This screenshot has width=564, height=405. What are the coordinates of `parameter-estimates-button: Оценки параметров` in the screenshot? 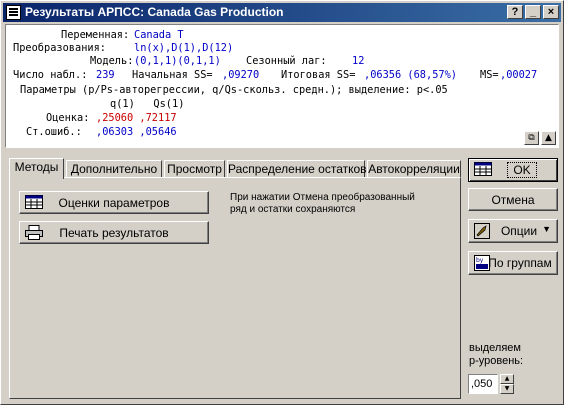 It's located at (114, 202).